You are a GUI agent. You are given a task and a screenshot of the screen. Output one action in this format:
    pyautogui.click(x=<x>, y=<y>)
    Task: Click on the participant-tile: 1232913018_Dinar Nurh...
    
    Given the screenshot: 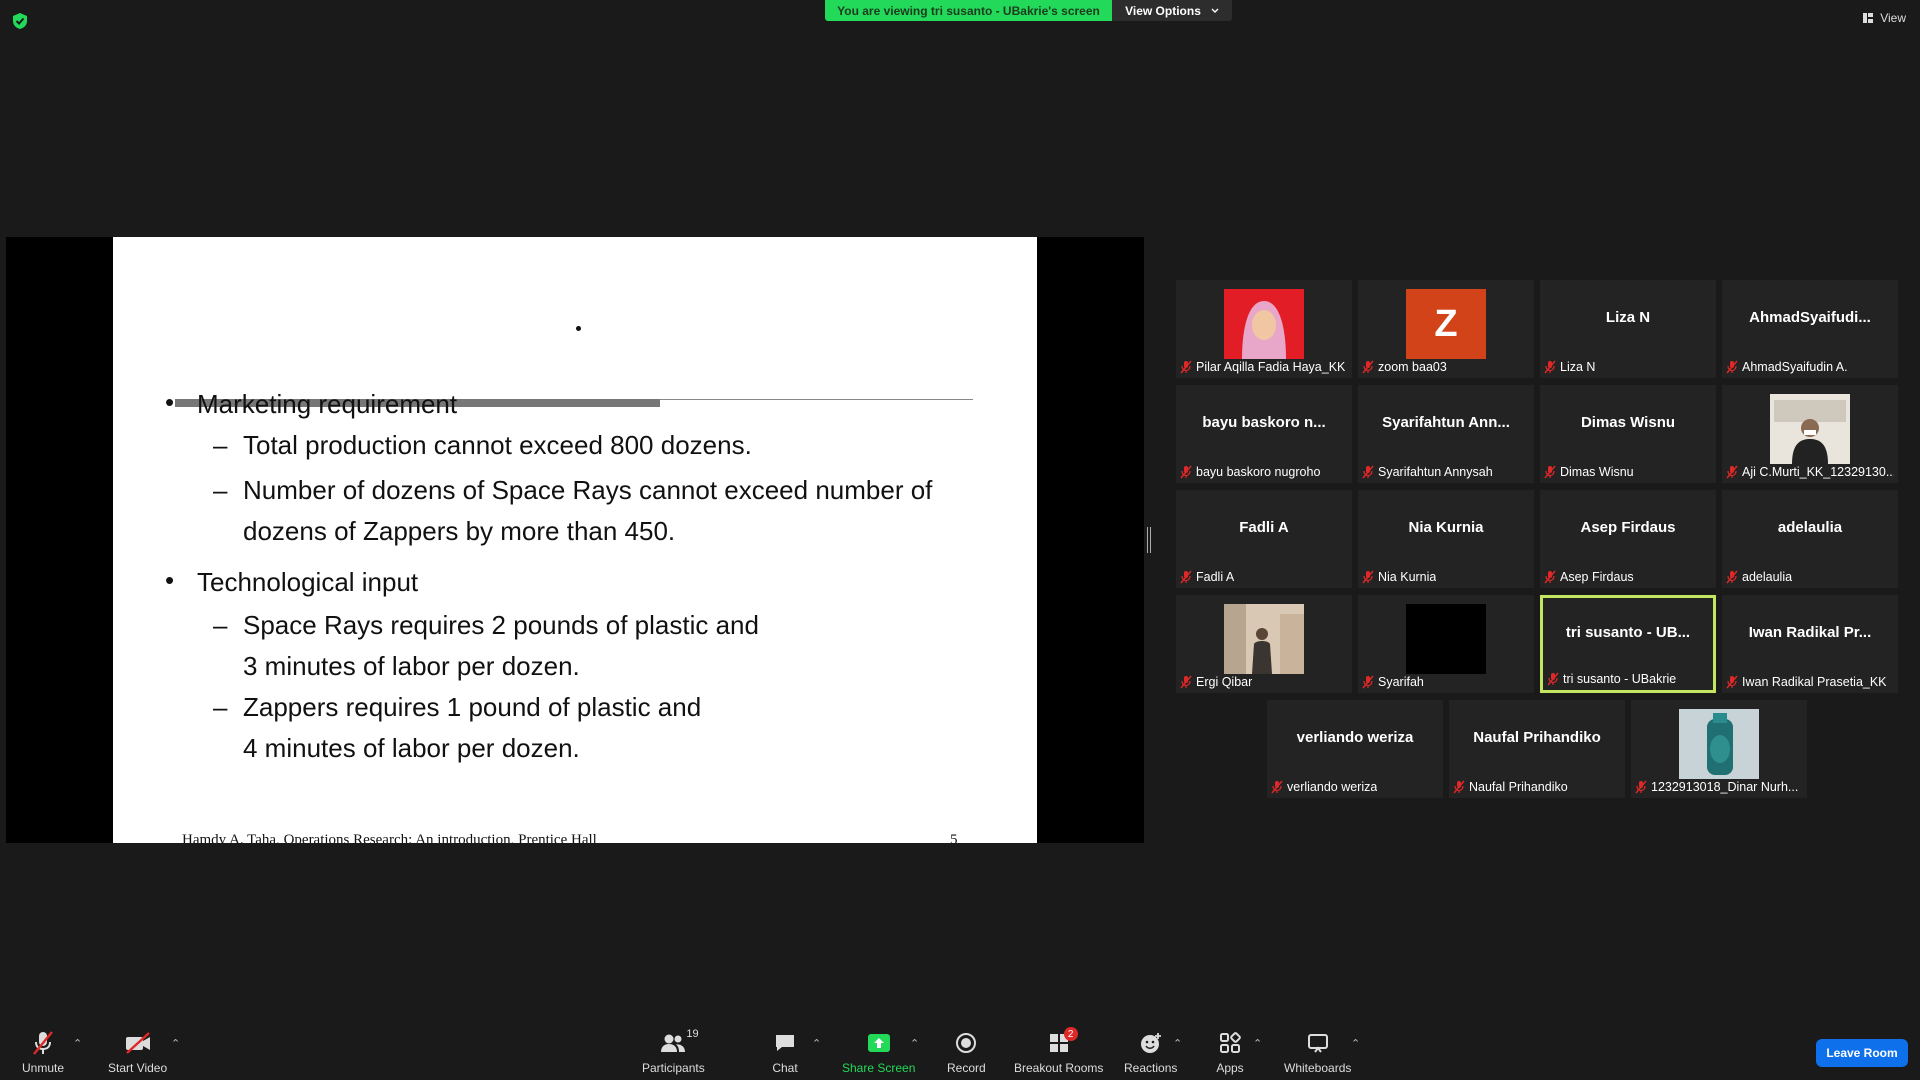 What is the action you would take?
    pyautogui.click(x=1719, y=749)
    